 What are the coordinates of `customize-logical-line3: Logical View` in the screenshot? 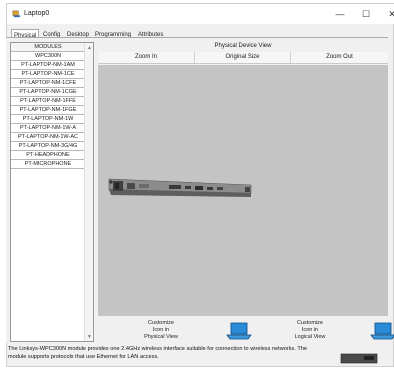 It's located at (310, 337).